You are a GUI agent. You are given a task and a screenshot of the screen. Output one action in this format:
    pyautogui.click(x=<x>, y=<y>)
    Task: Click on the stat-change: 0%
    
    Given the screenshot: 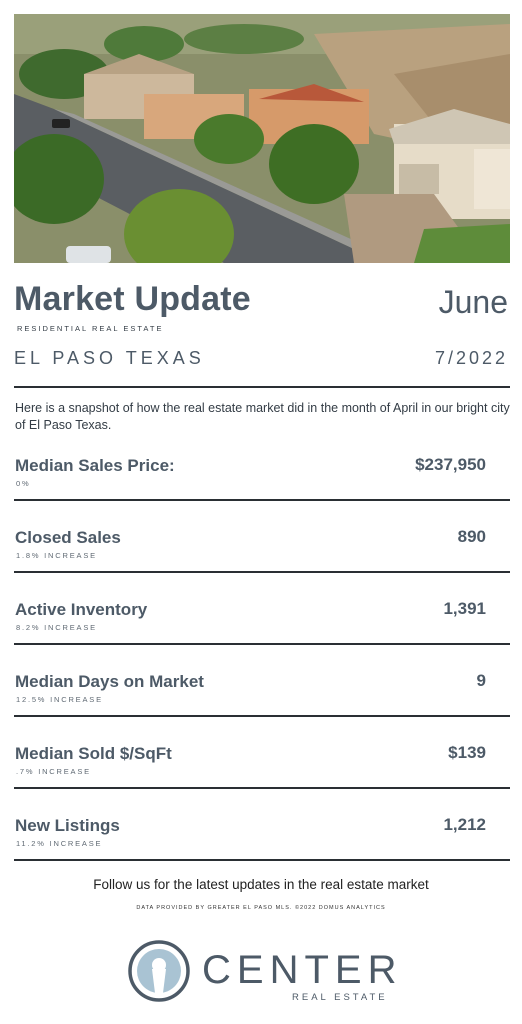 What is the action you would take?
    pyautogui.click(x=23, y=483)
    